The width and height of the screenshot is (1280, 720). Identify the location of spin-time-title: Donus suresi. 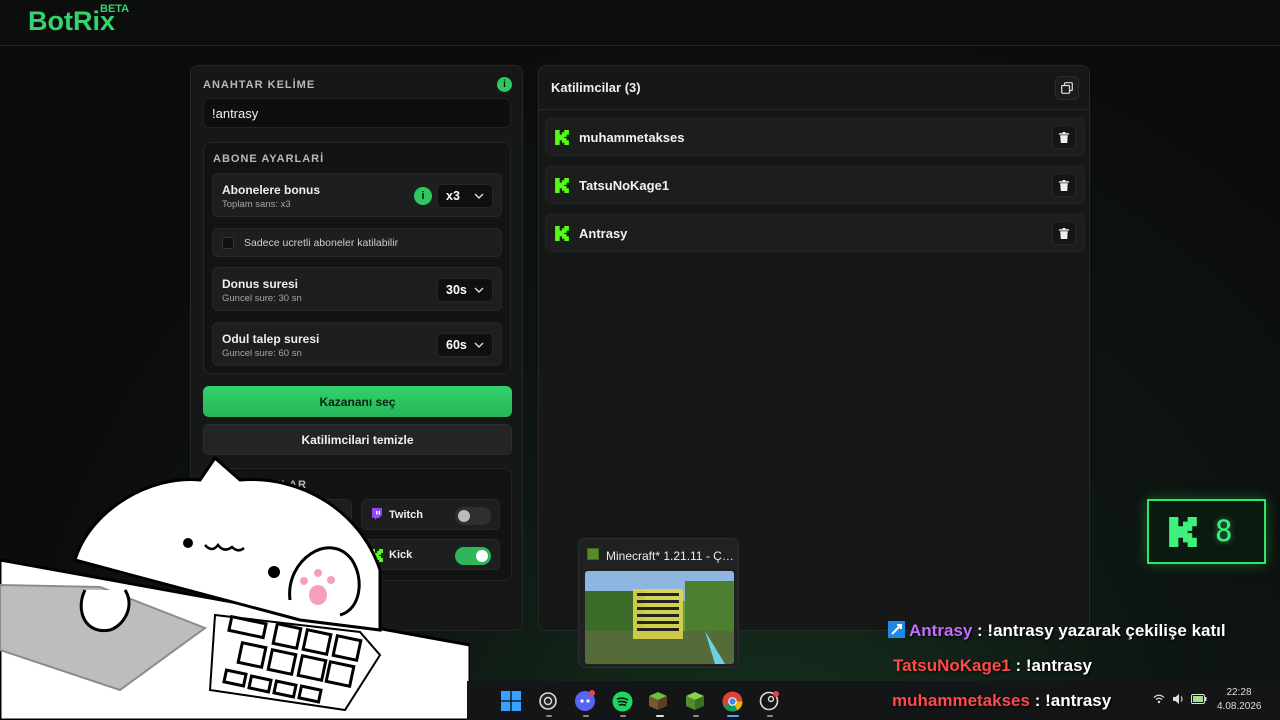
(260, 284).